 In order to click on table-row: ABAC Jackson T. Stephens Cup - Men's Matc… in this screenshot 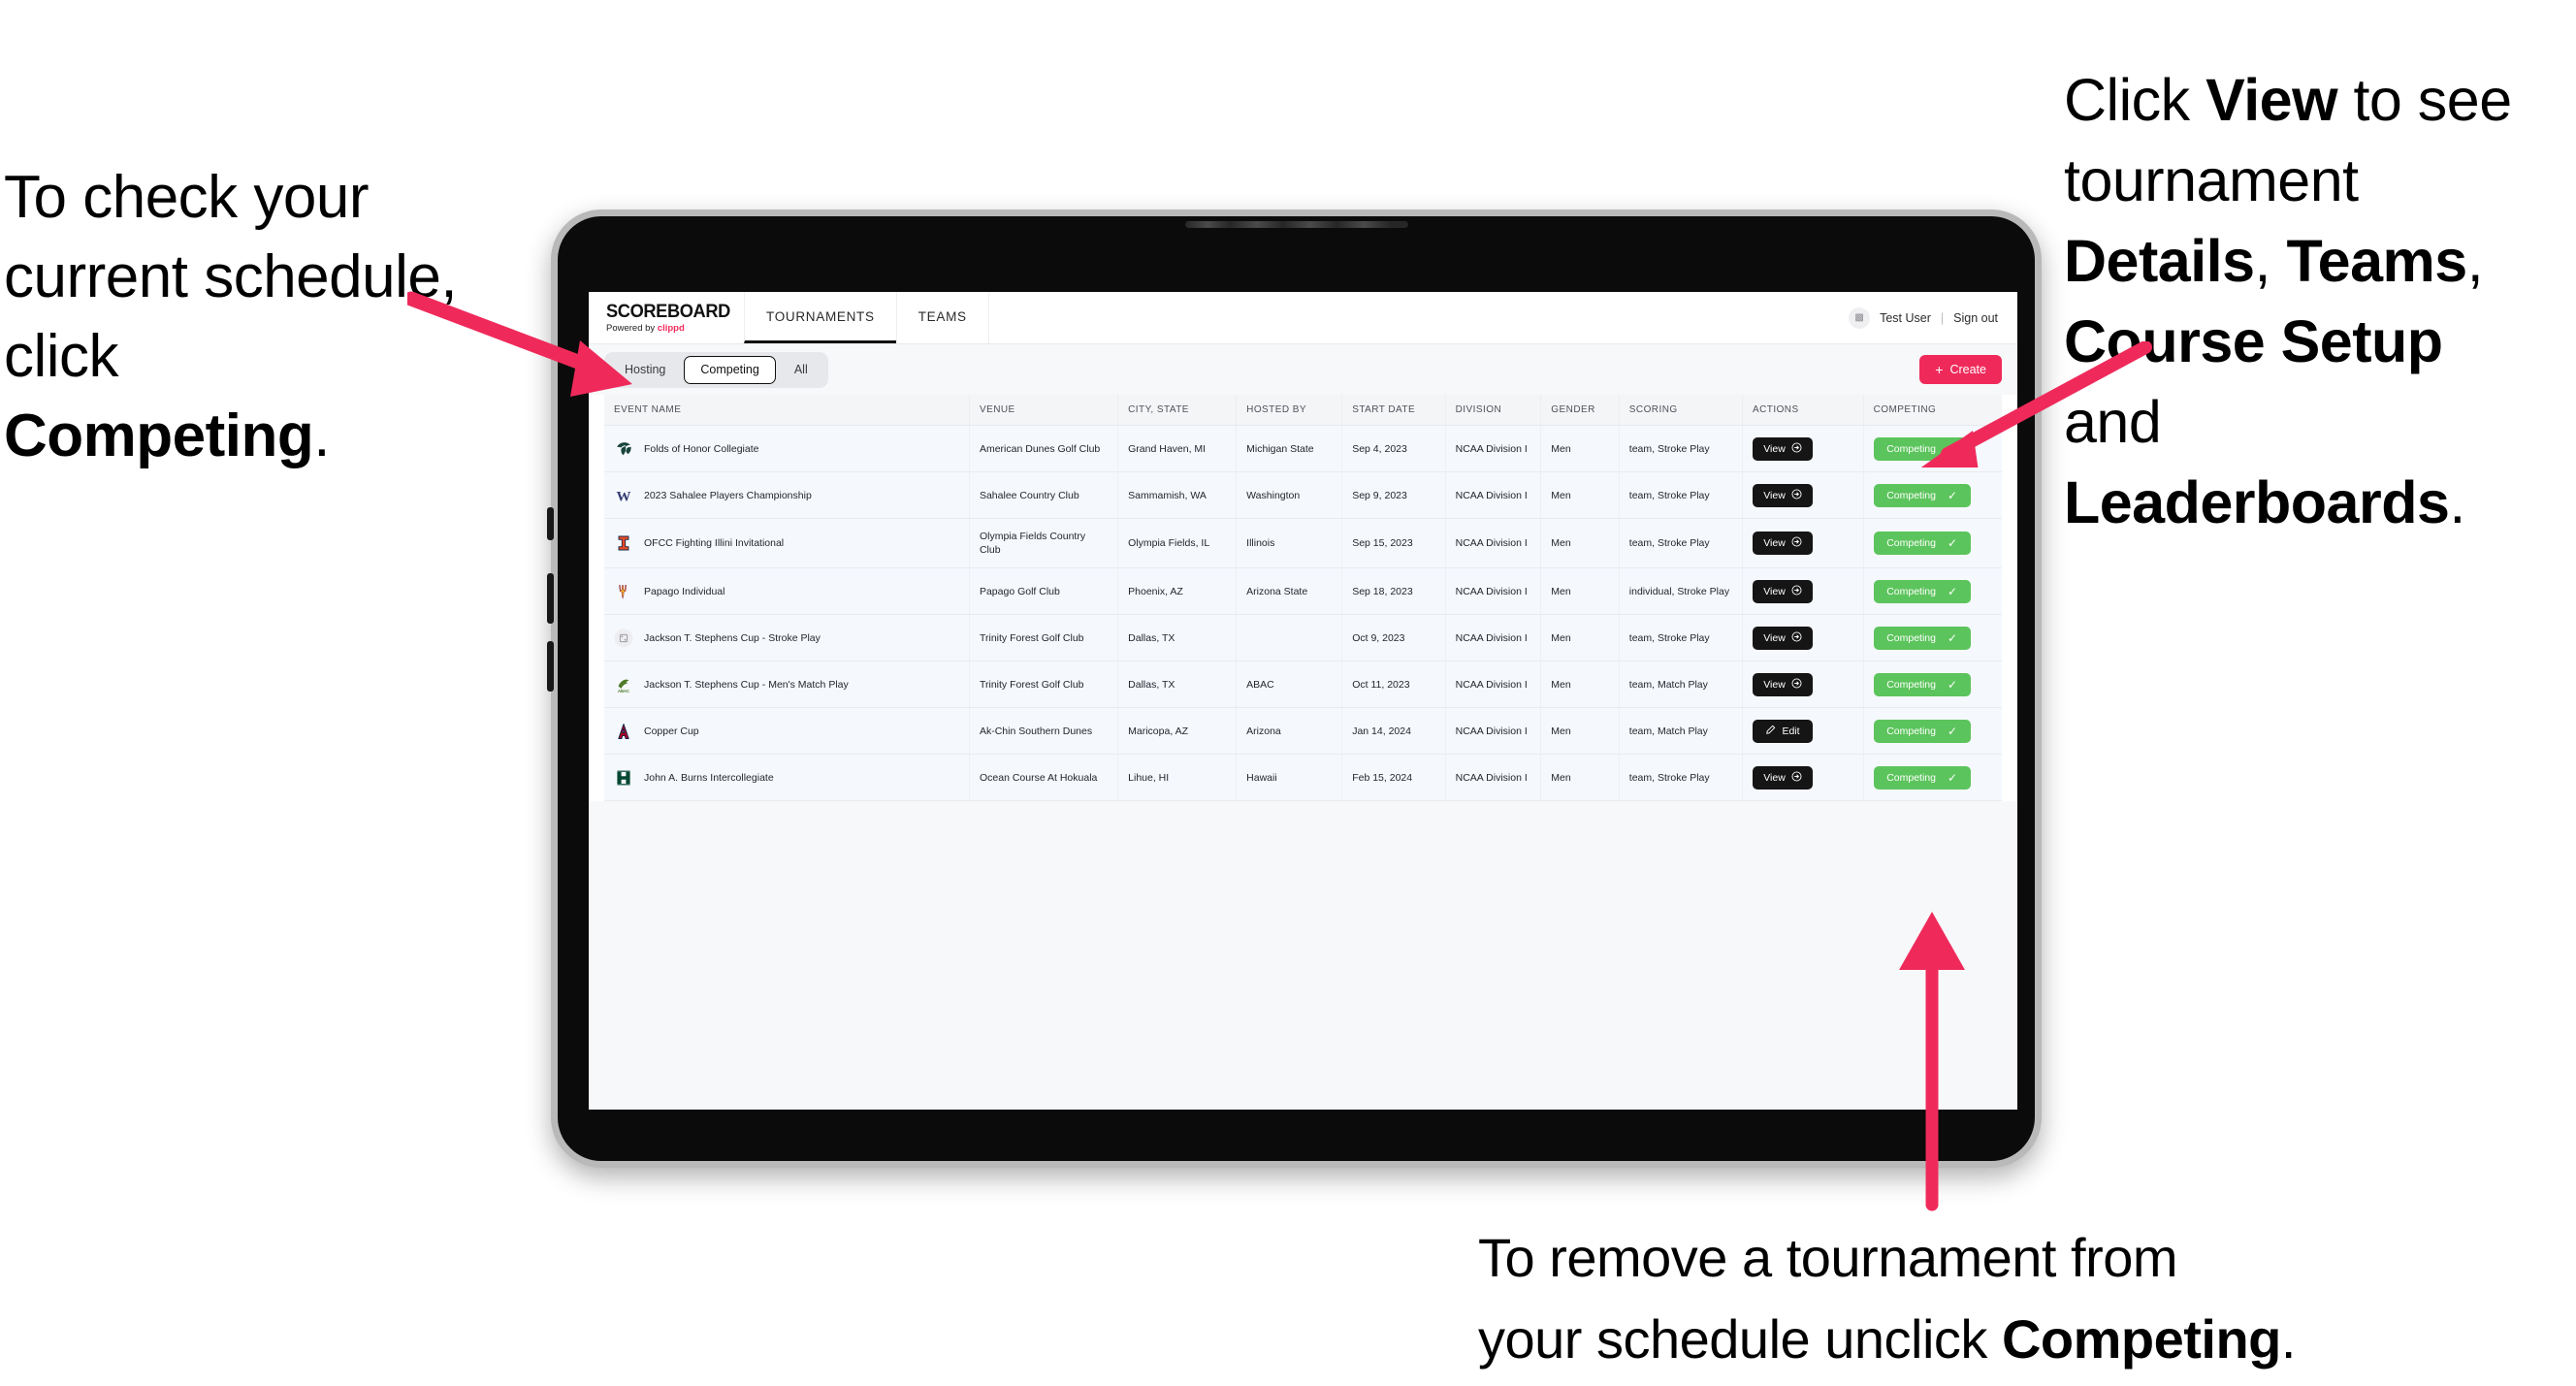, I will do `click(1303, 684)`.